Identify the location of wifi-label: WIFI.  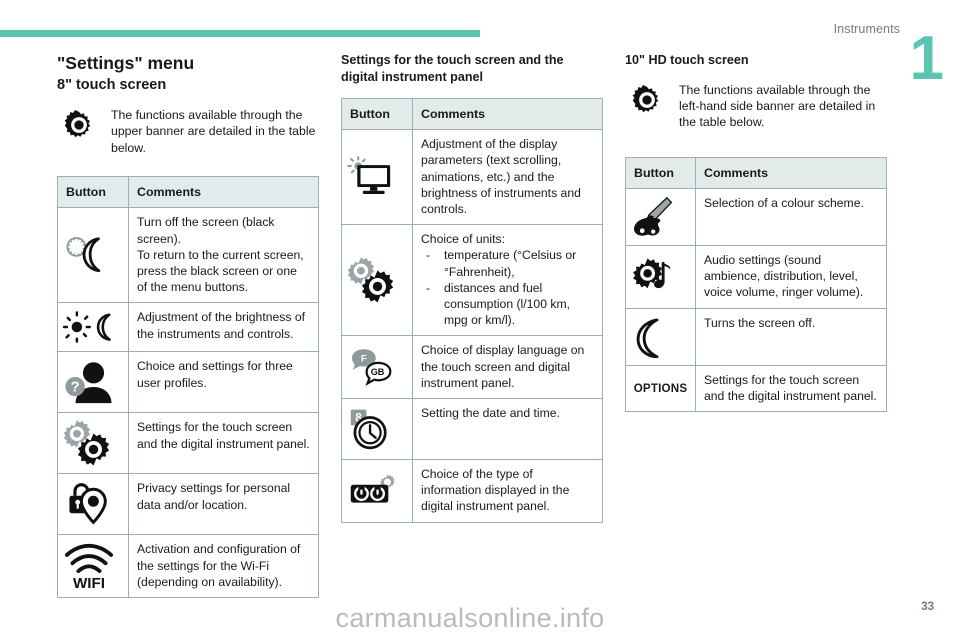
(89, 582).